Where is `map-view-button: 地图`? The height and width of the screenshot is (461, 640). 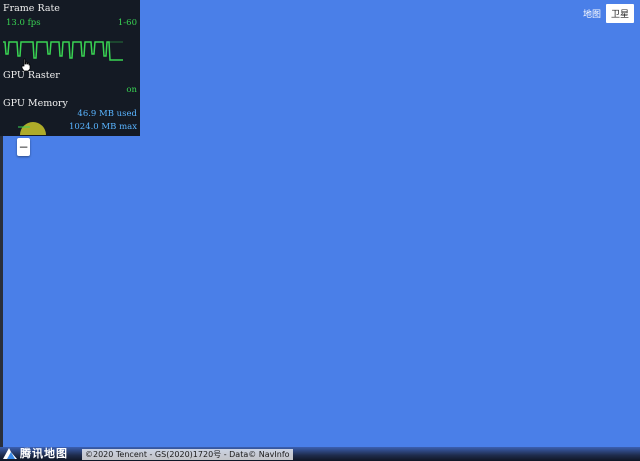 map-view-button: 地图 is located at coordinates (592, 13).